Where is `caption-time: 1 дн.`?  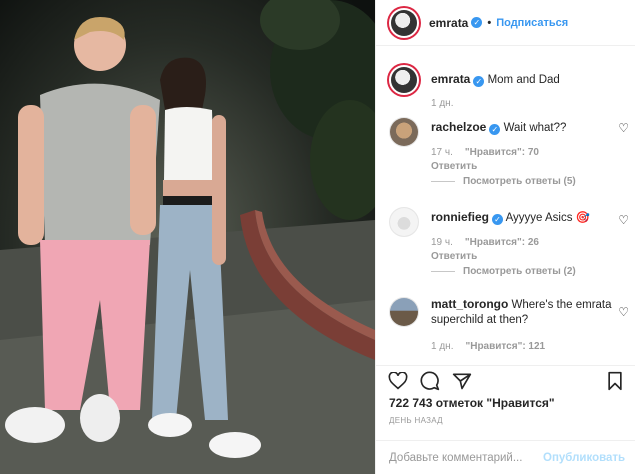
caption-time: 1 дн. is located at coordinates (442, 103).